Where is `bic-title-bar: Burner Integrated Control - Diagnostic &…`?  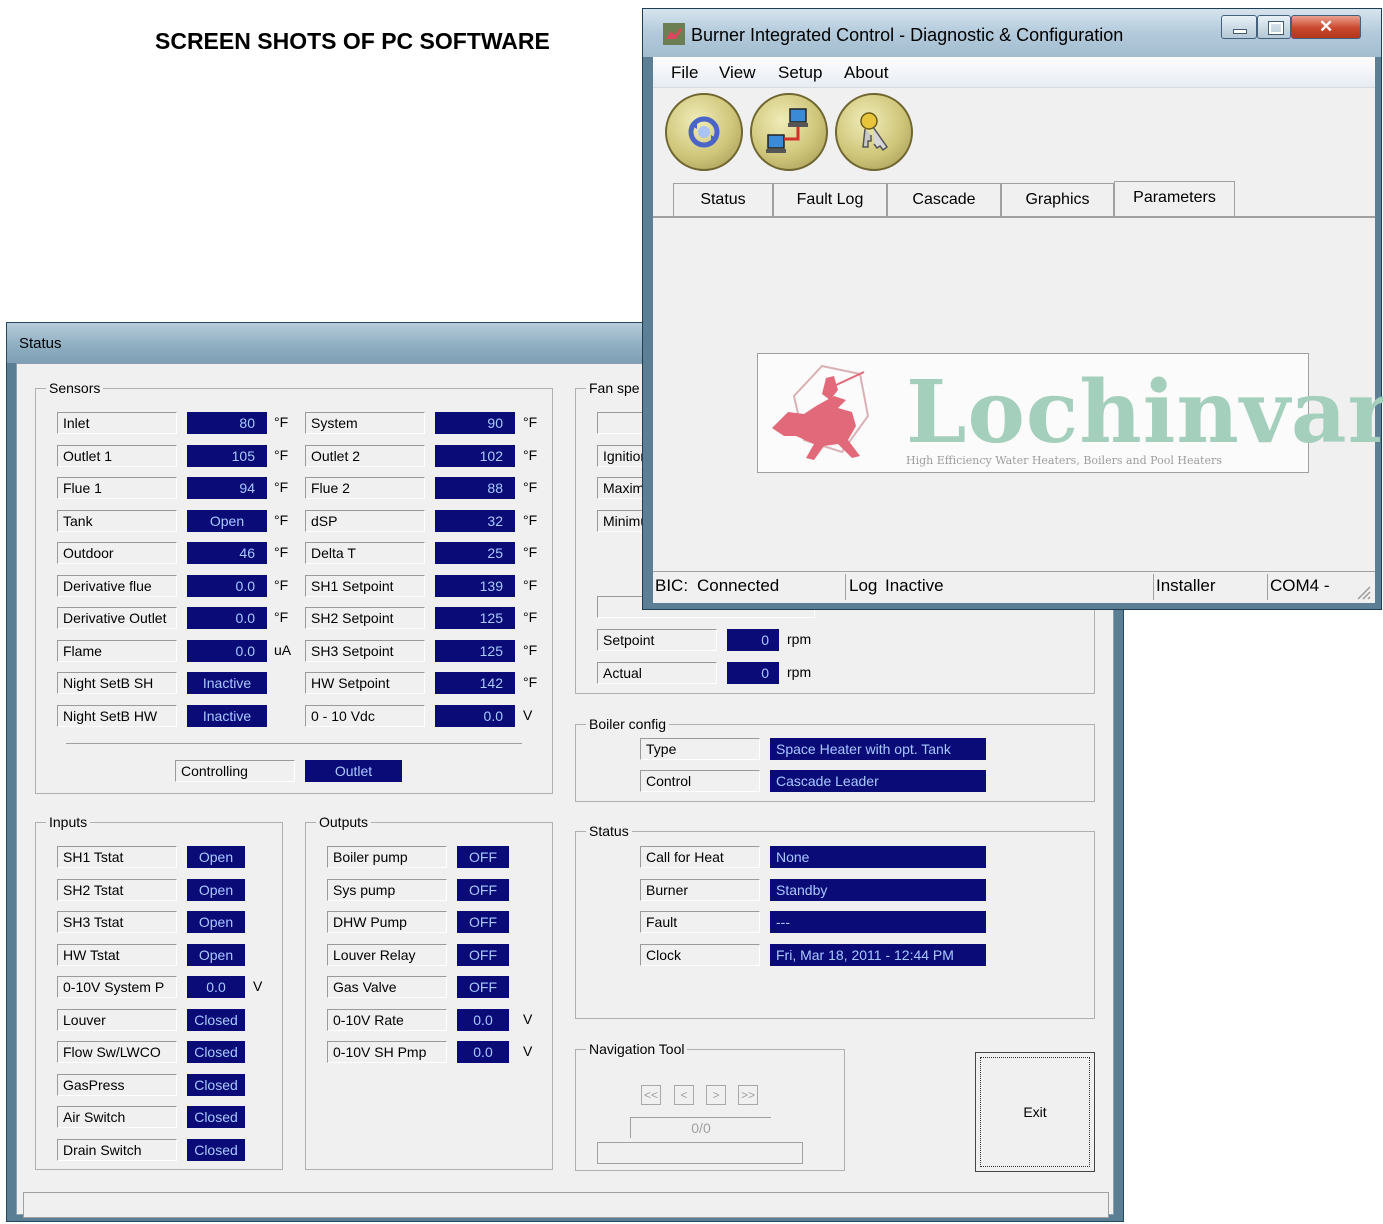
bic-title-bar: Burner Integrated Control - Diagnostic &… is located at coordinates (1012, 33).